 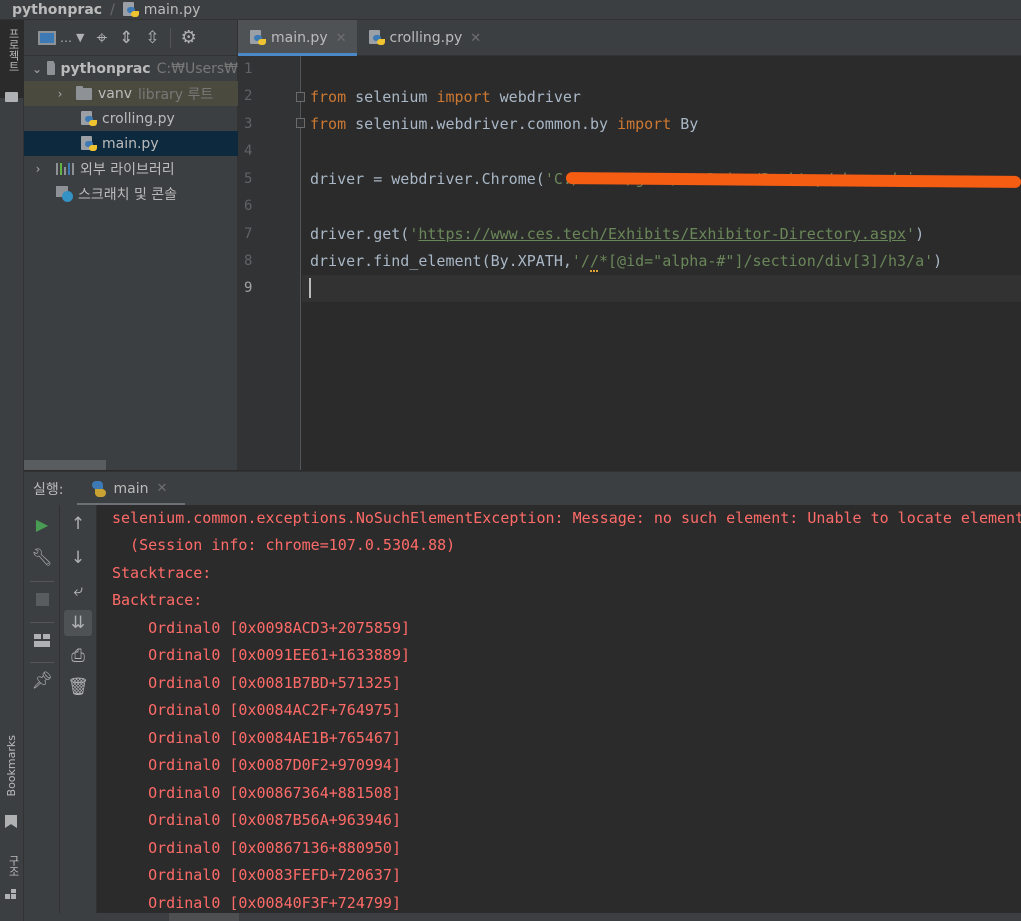 What do you see at coordinates (269, 249) in the screenshot?
I see `line-number-gutter: 1 2 3 4 5 6 7 8 9` at bounding box center [269, 249].